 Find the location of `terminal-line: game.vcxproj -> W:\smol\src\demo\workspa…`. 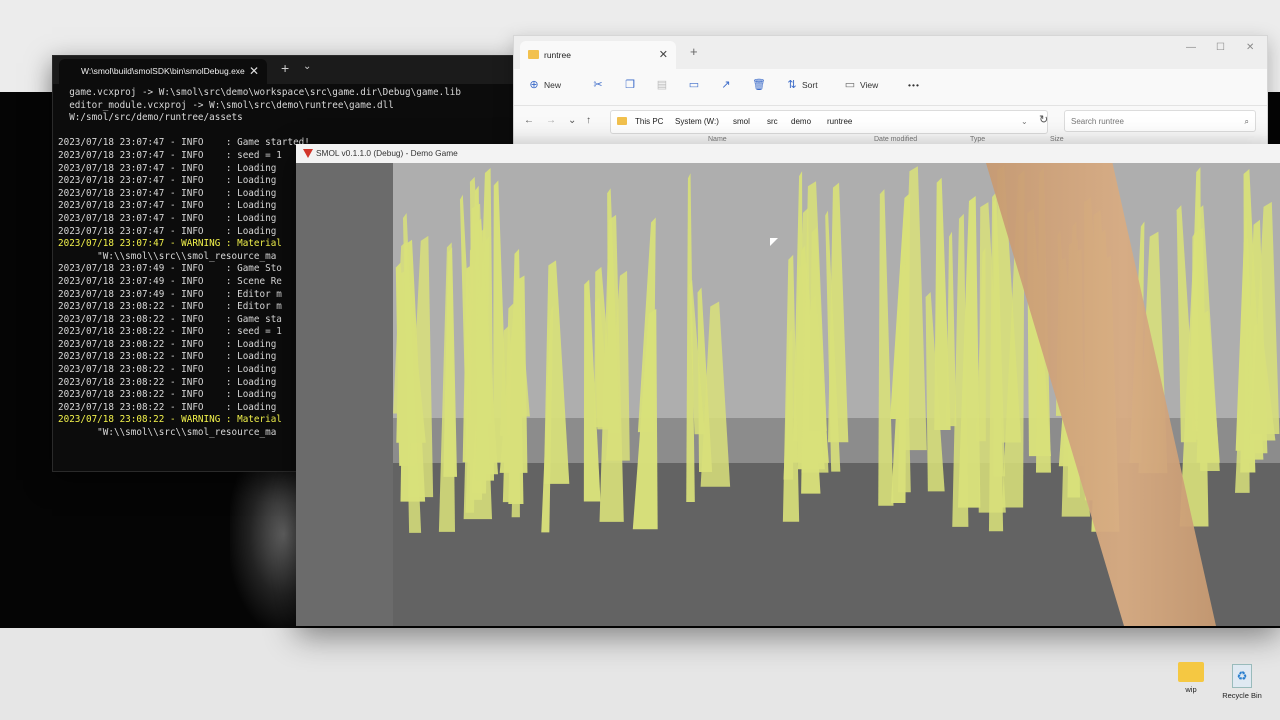

terminal-line: game.vcxproj -> W:\smol\src\demo\workspa… is located at coordinates (259, 92).